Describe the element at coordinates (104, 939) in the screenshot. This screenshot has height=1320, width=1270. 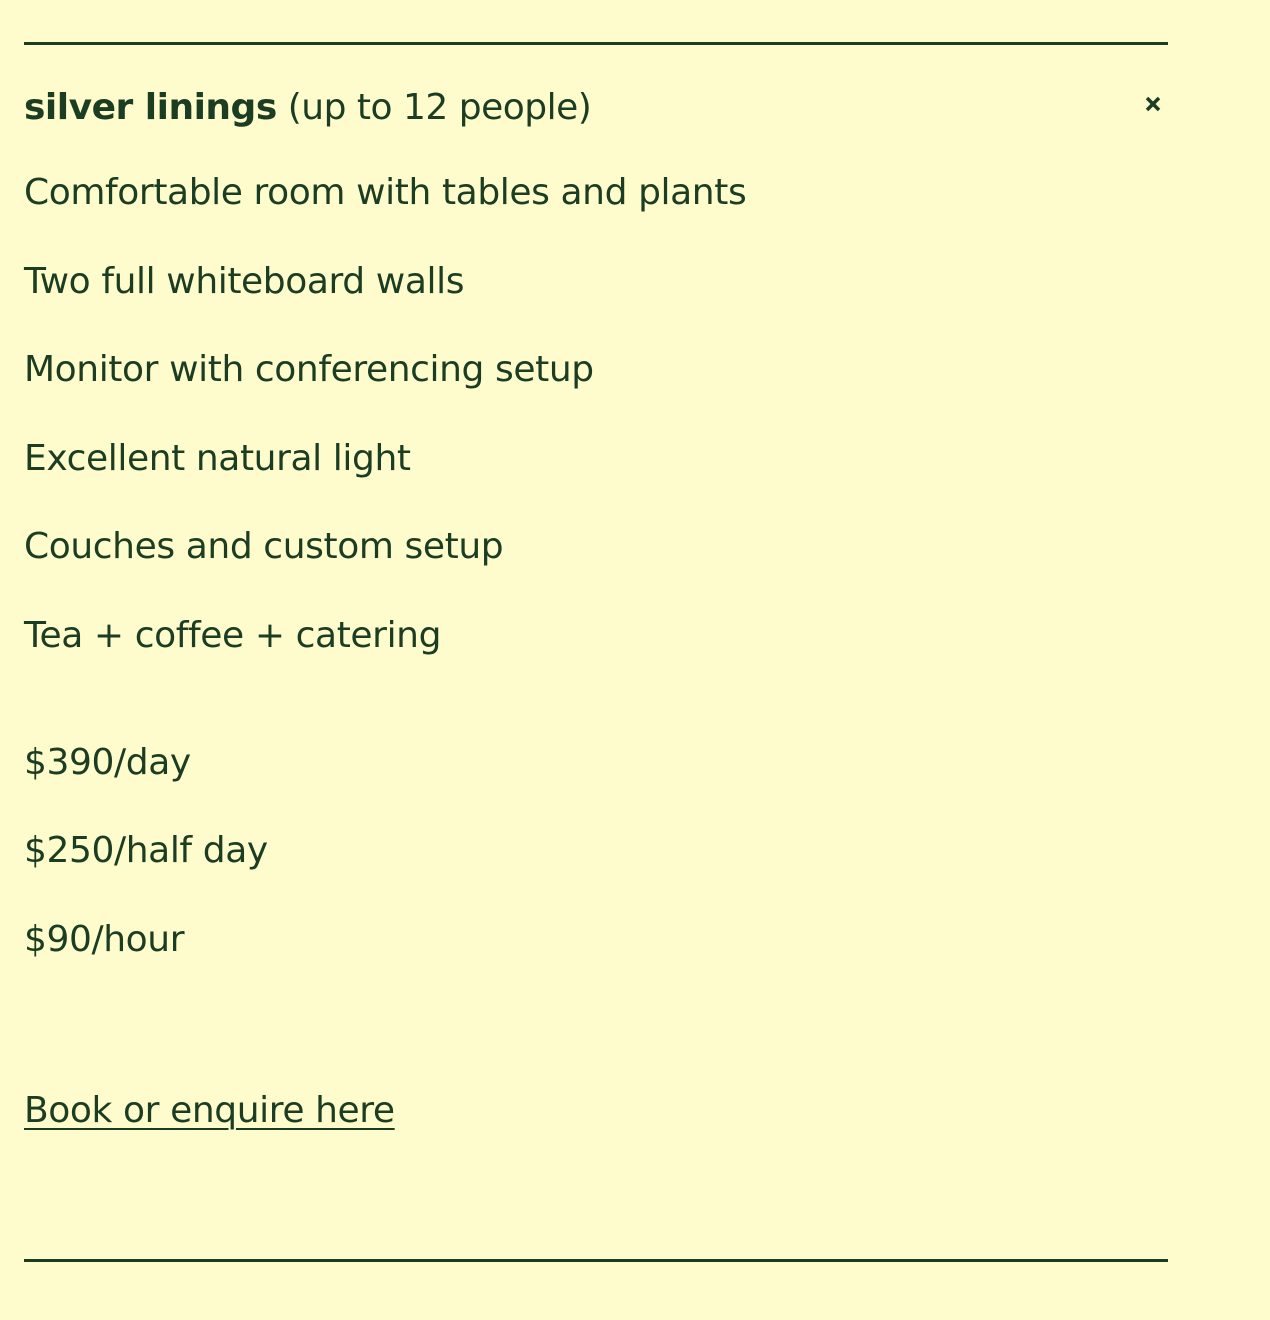
I see `price-hour: $90/hour` at that location.